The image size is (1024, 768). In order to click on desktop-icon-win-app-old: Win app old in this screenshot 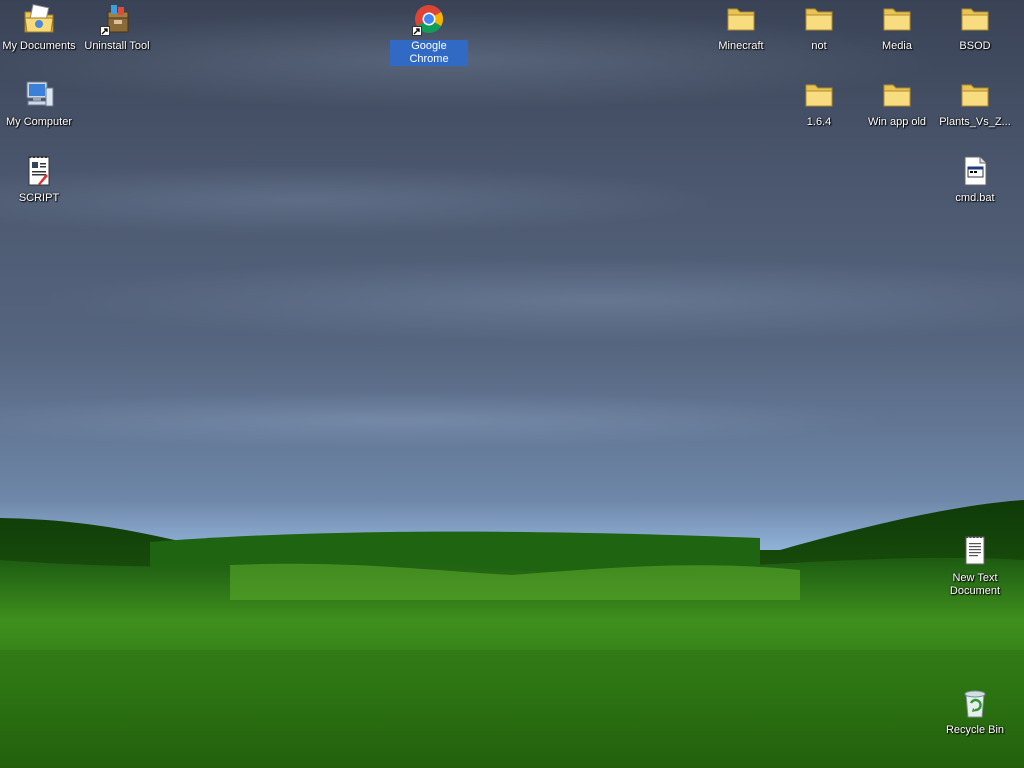, I will do `click(897, 103)`.